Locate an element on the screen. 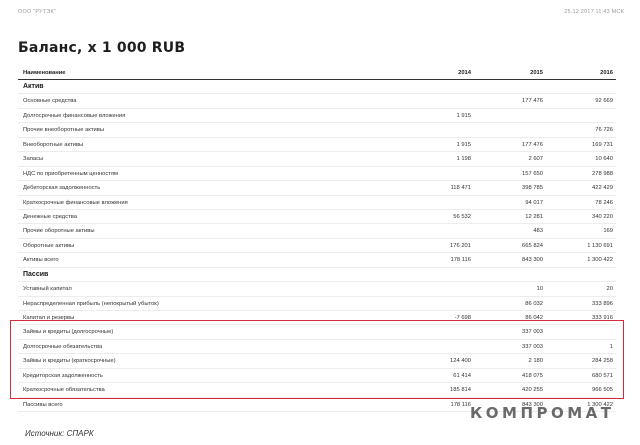 Image resolution: width=640 pixels, height=445 pixels. cell-2015: 483 is located at coordinates (538, 231).